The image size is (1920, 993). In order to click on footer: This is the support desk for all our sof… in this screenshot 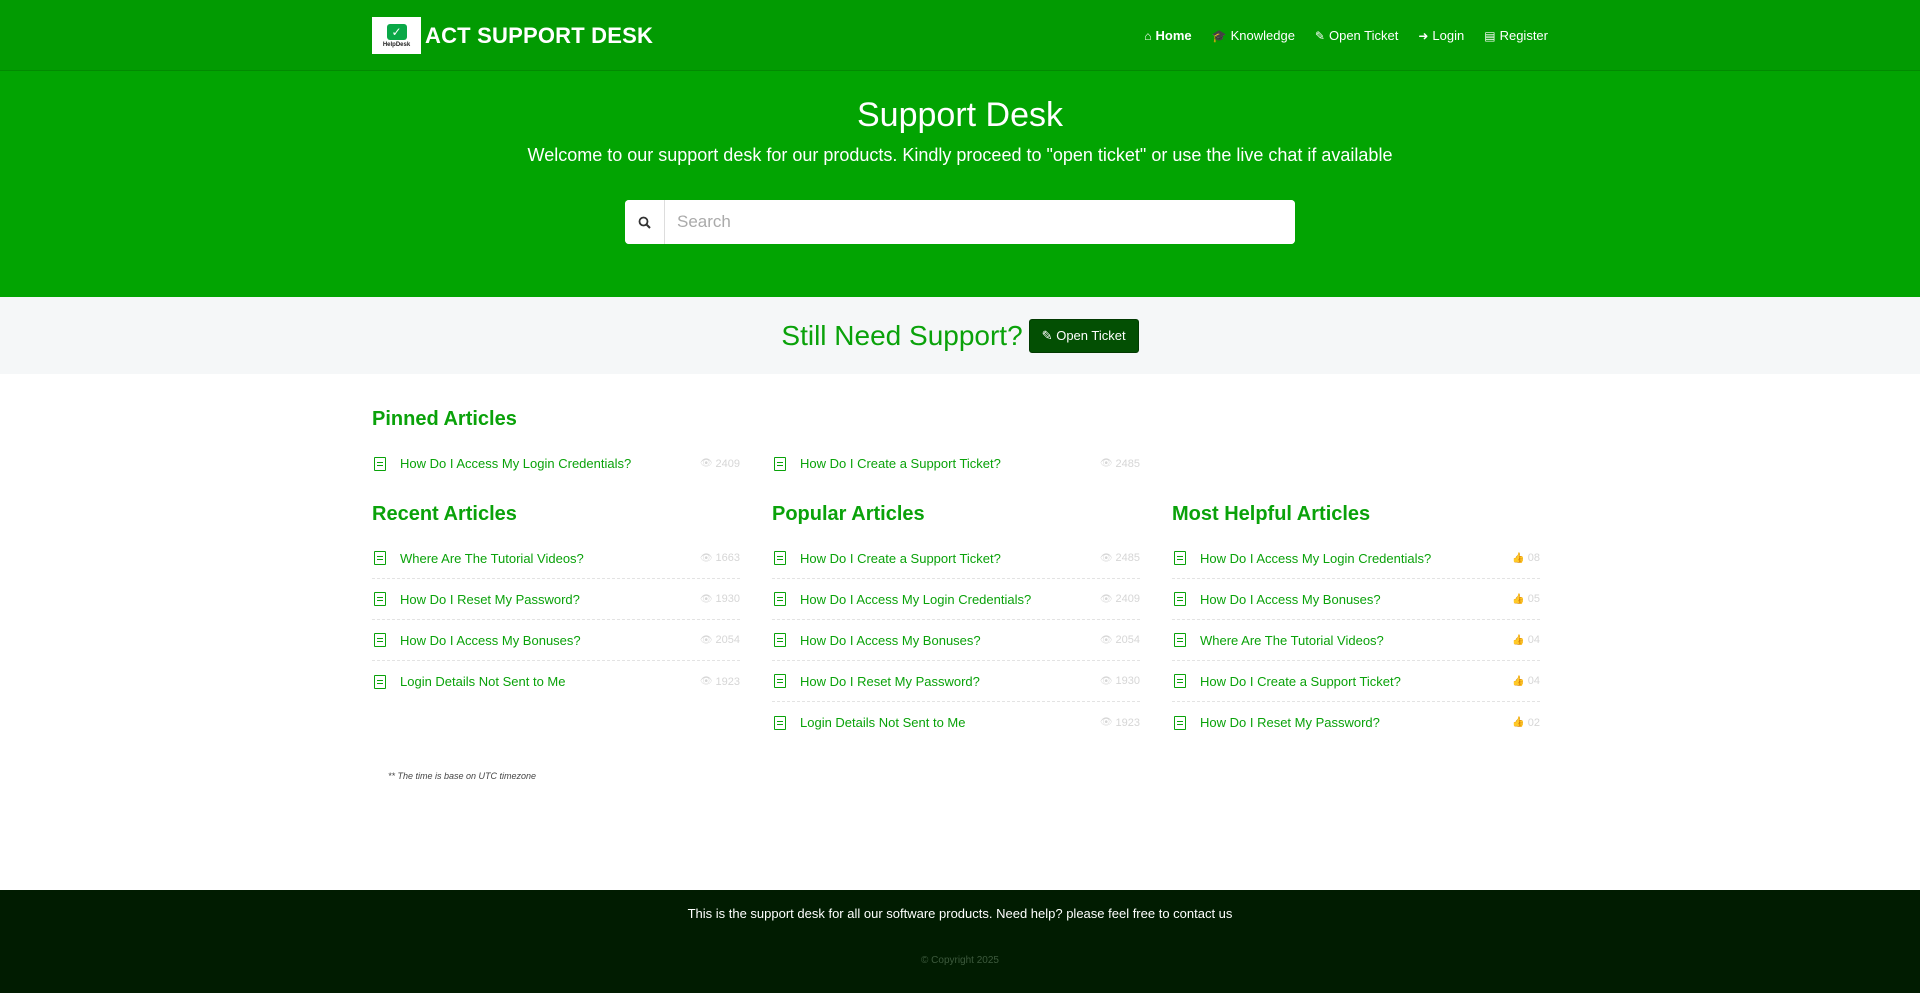, I will do `click(960, 941)`.